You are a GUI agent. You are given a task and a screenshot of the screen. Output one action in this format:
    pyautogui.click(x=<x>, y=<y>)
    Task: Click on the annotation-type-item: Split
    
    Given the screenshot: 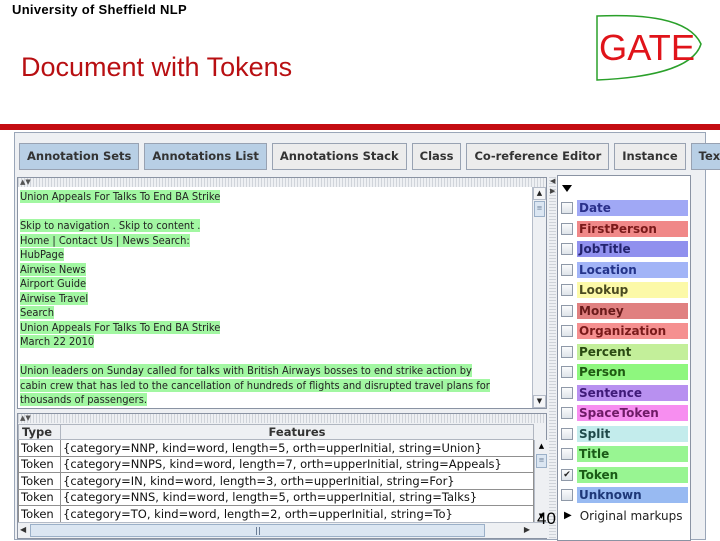 What is the action you would take?
    pyautogui.click(x=624, y=434)
    